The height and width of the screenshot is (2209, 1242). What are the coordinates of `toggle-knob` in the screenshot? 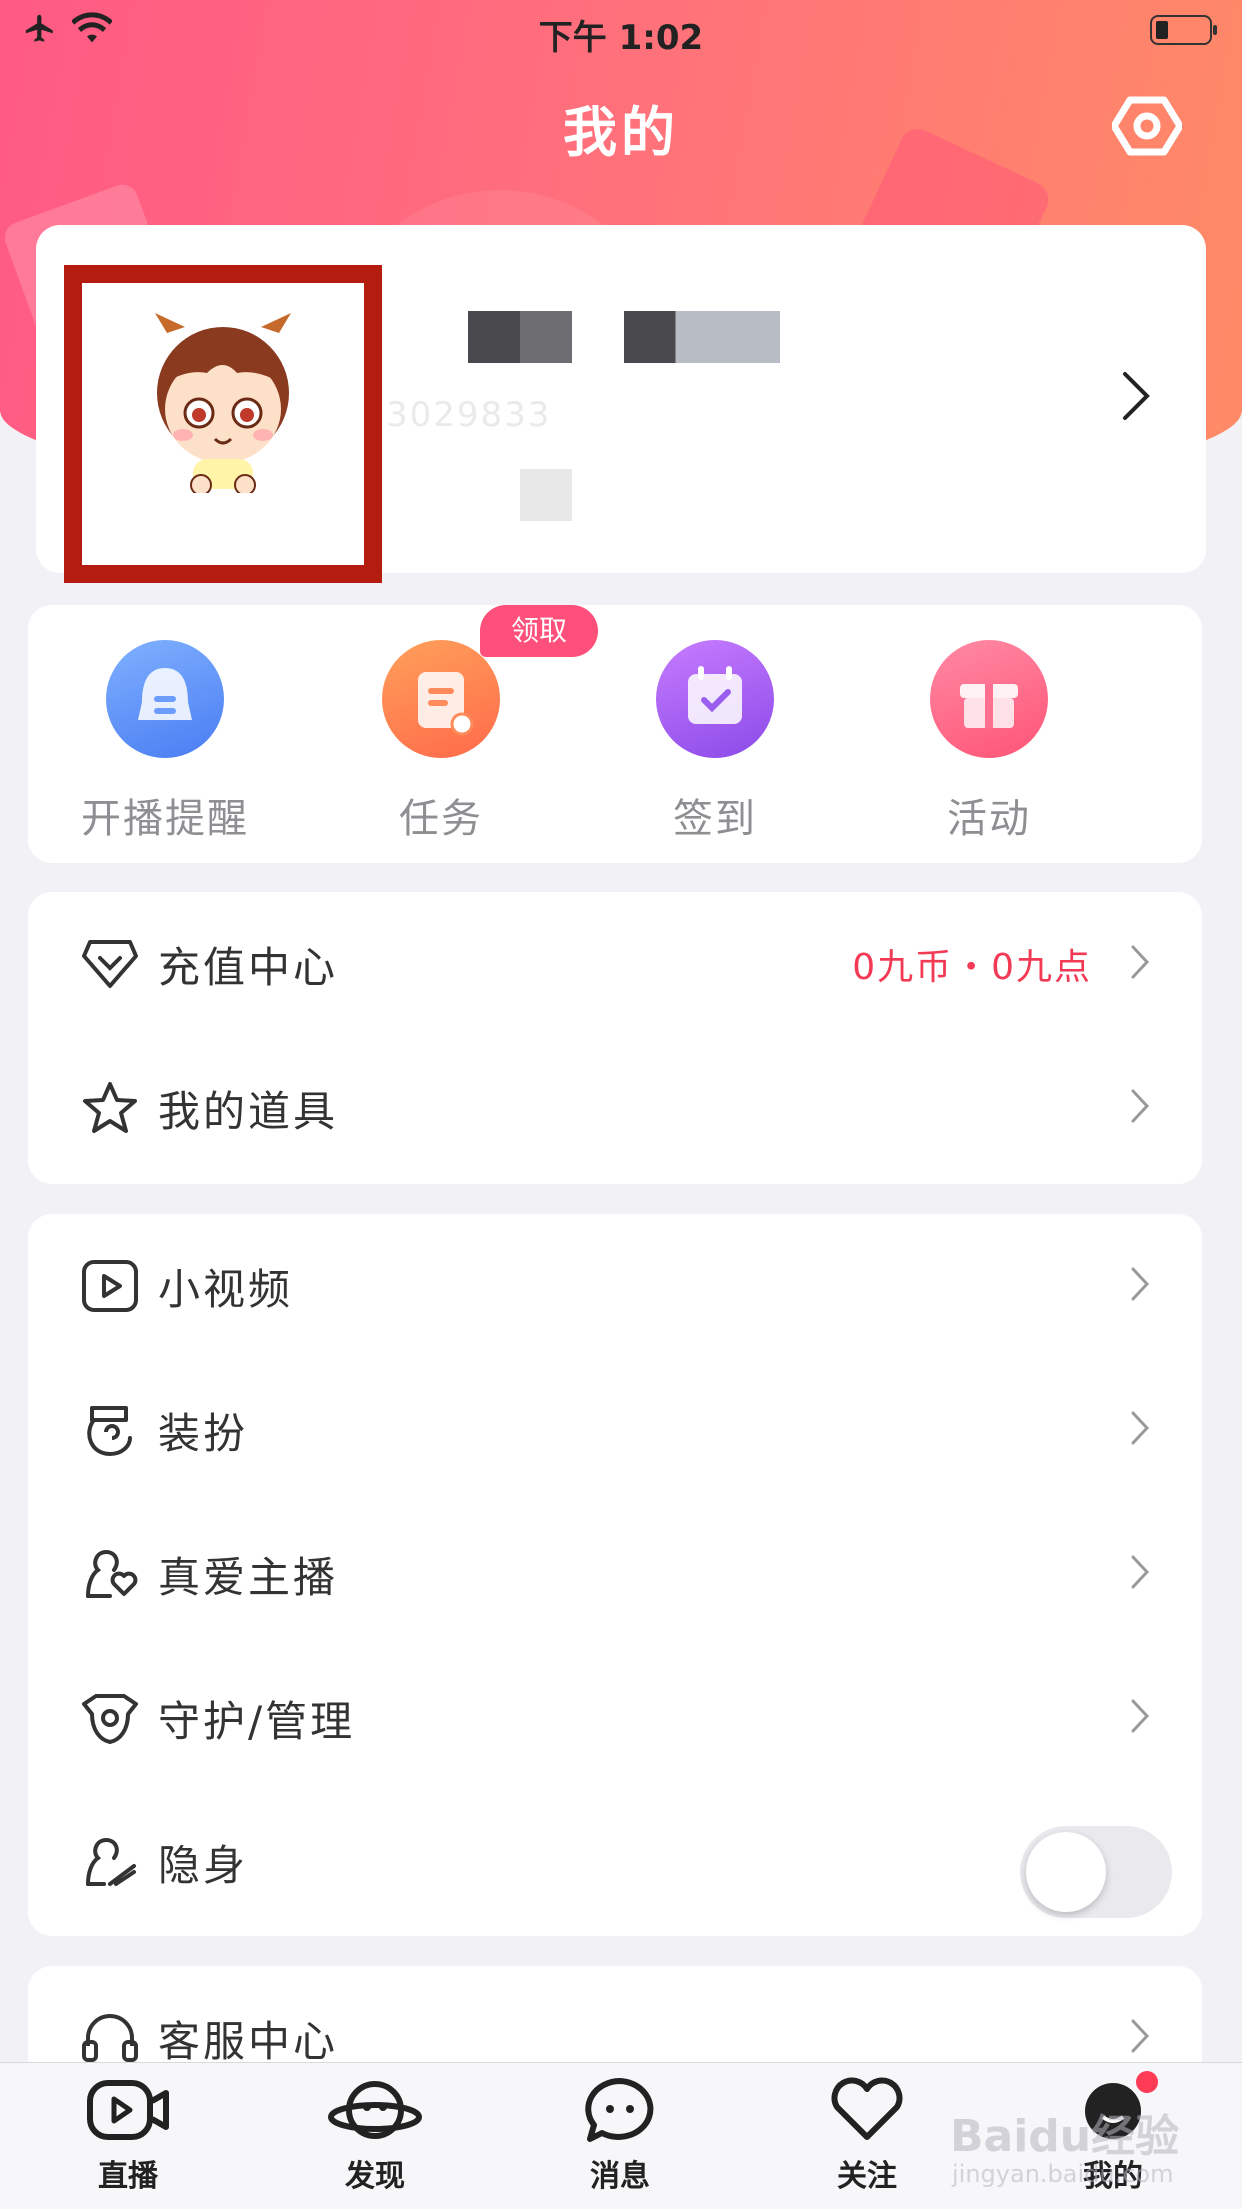 It's located at (1066, 1872).